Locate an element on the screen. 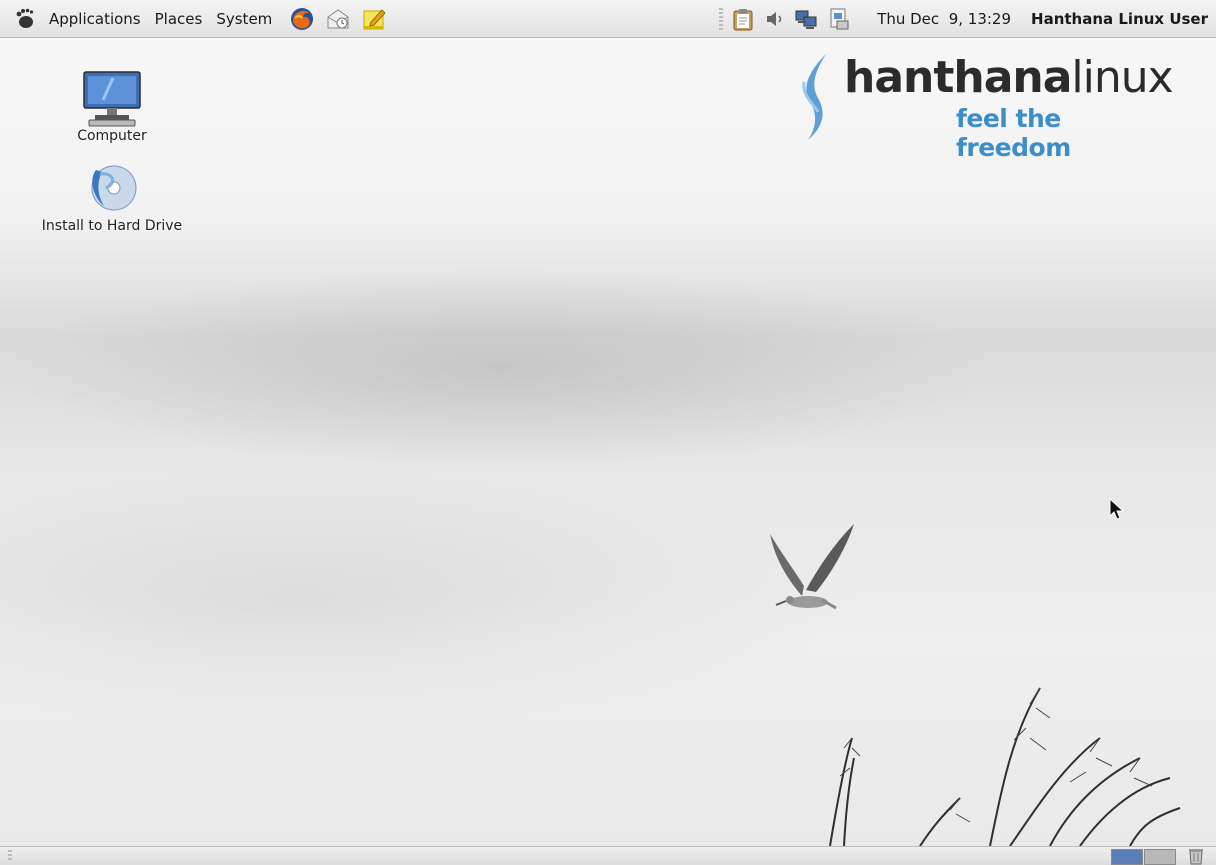 This screenshot has height=865, width=1216. desktop-icon-install: Install to Hard Drive is located at coordinates (112, 191).